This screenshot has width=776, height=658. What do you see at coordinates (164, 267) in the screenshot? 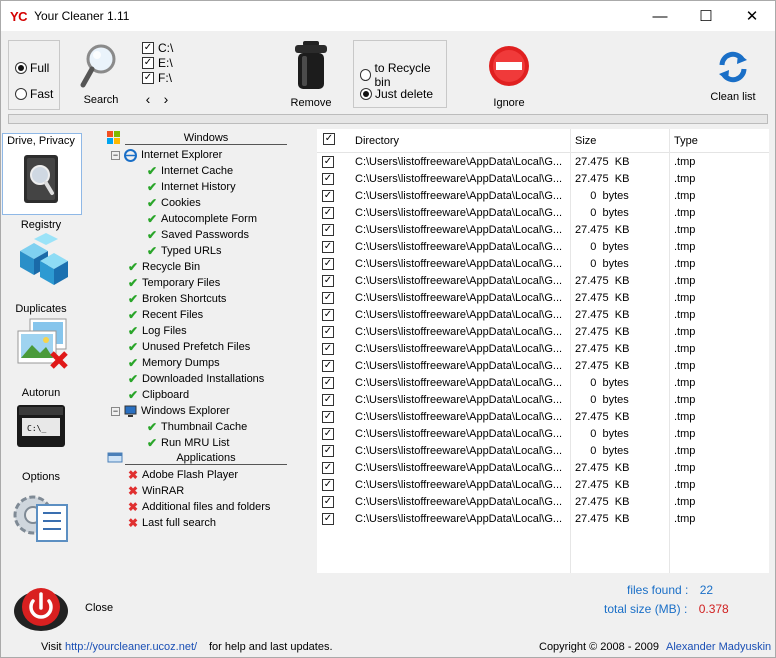
I see `tree-item: ✔ Recycle Bin` at bounding box center [164, 267].